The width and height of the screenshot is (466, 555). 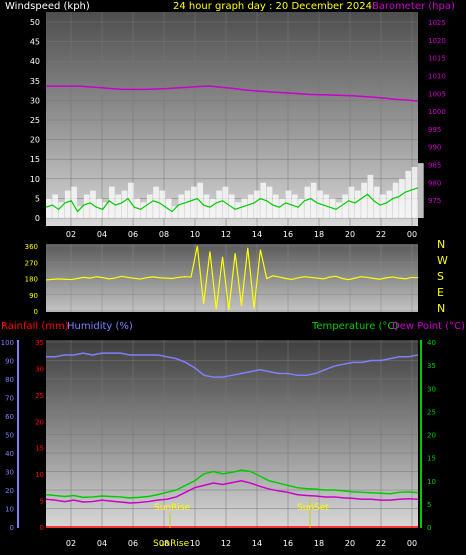 I want to click on wind-y-tick-label: 5, so click(x=37, y=198).